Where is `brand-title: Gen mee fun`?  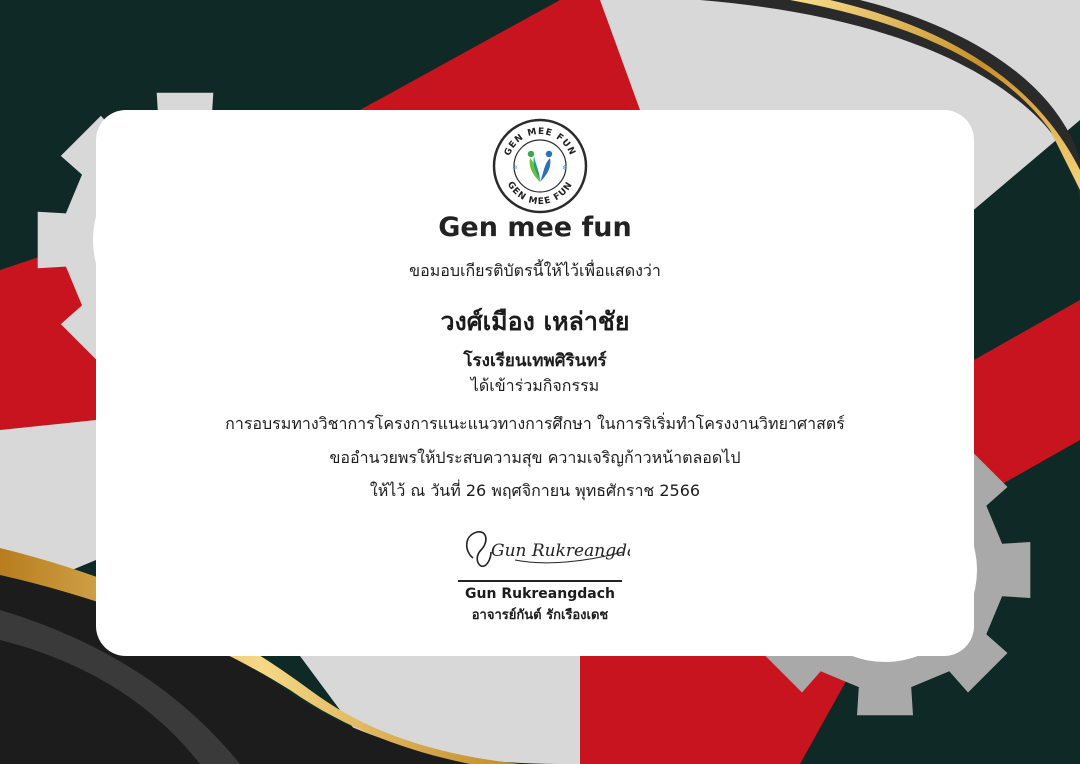
brand-title: Gen mee fun is located at coordinates (535, 227).